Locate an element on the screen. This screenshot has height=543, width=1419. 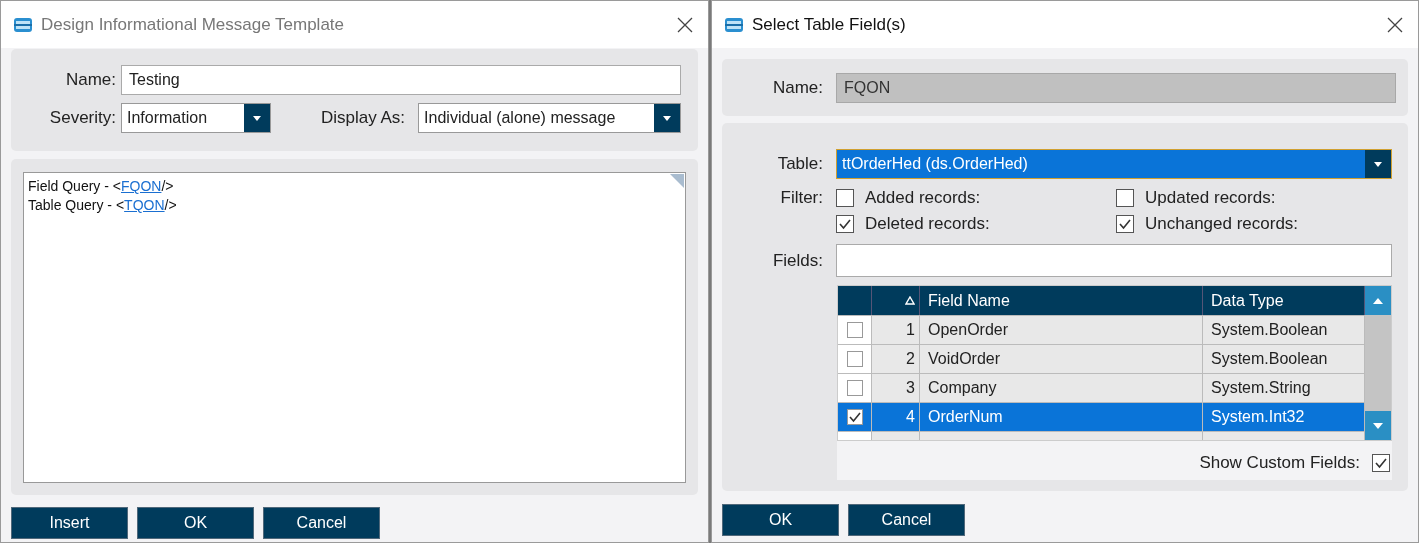
field-label: Table: is located at coordinates (800, 164).